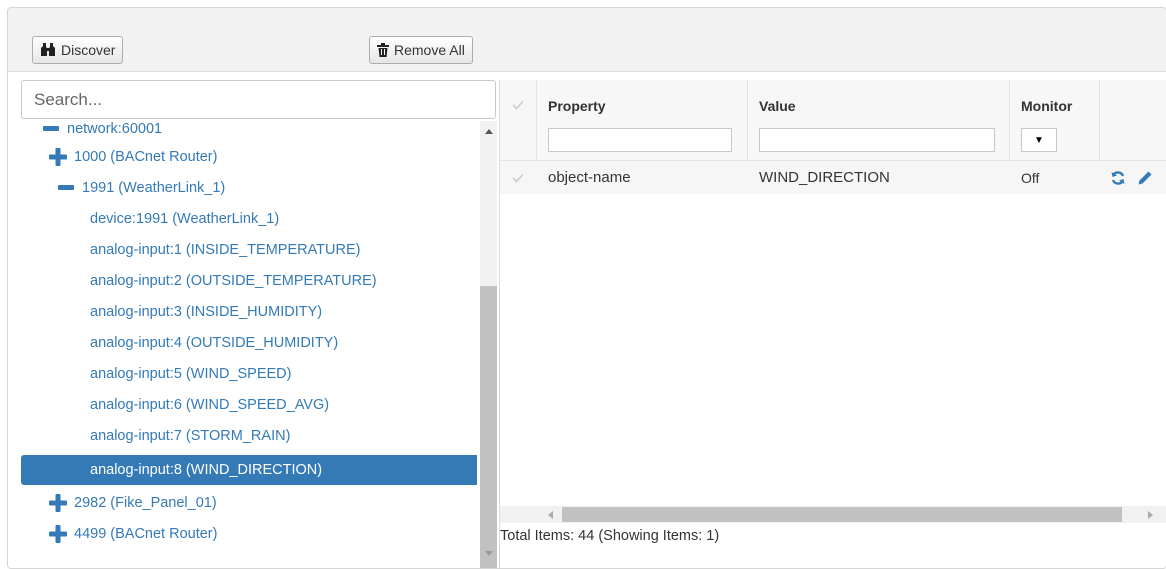 The width and height of the screenshot is (1166, 569). I want to click on tree-node-object: analog-input:6 (WIND_SPEED_AVG), so click(249, 405).